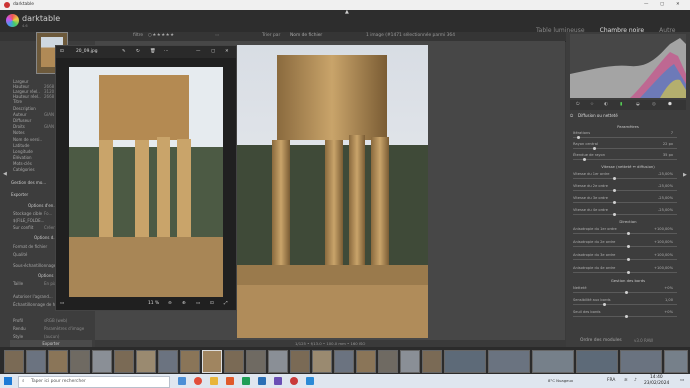  What do you see at coordinates (560, 381) in the screenshot?
I see `weather-widget: 8°C Nuageux` at bounding box center [560, 381].